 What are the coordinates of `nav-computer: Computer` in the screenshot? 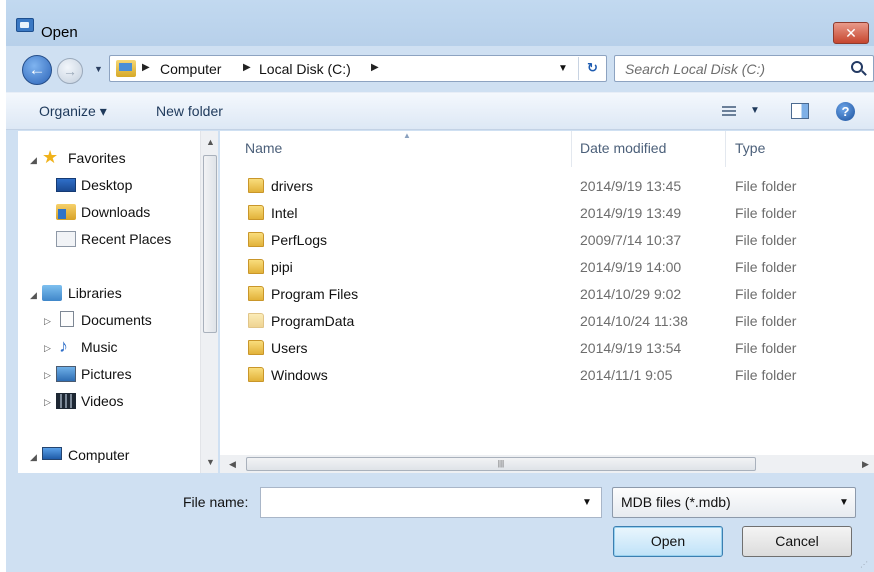 It's located at (98, 455).